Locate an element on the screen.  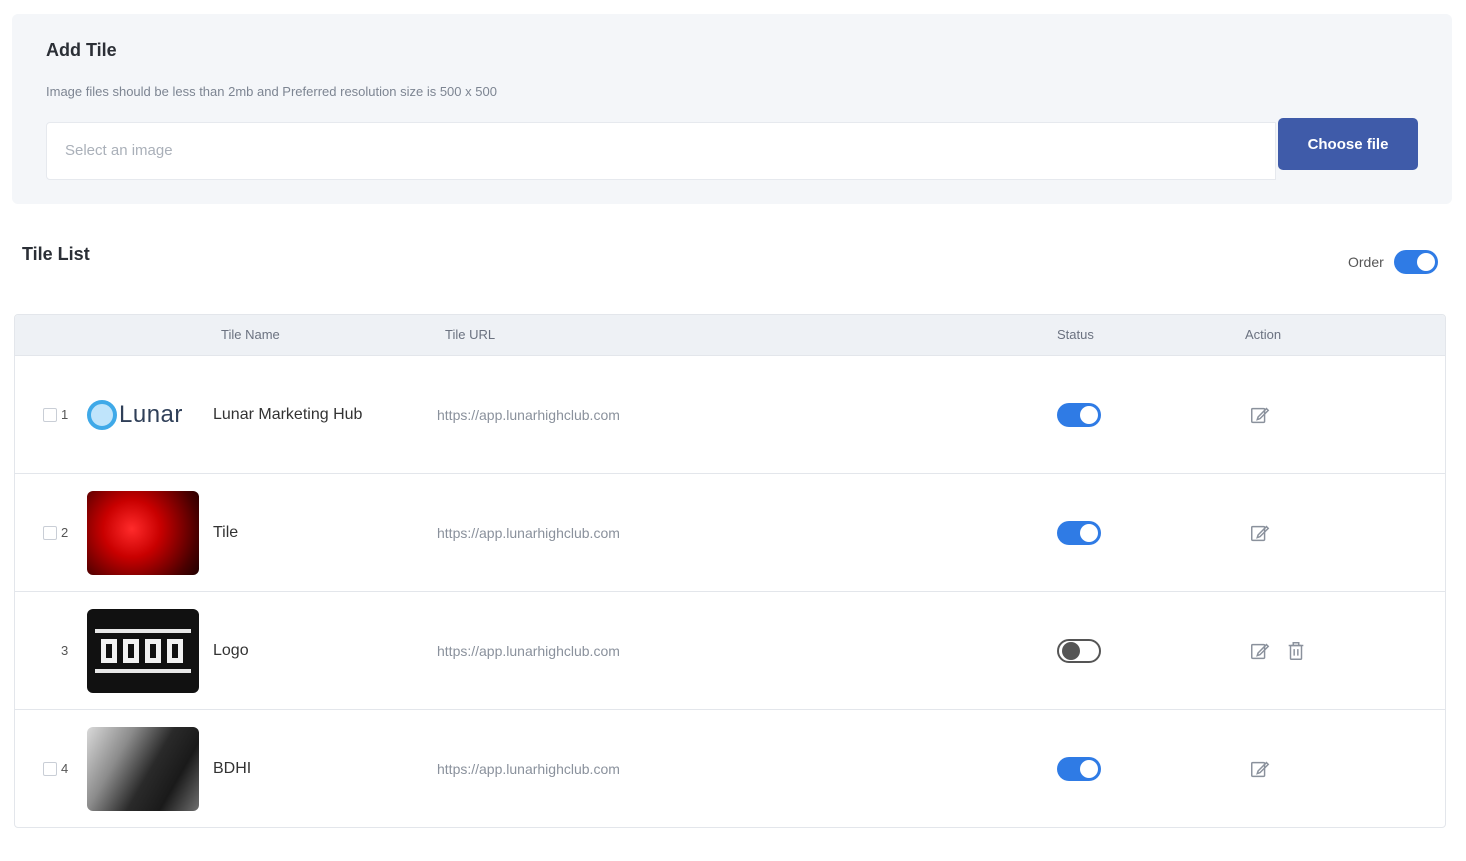
red-abstract-image-icon is located at coordinates (143, 532).